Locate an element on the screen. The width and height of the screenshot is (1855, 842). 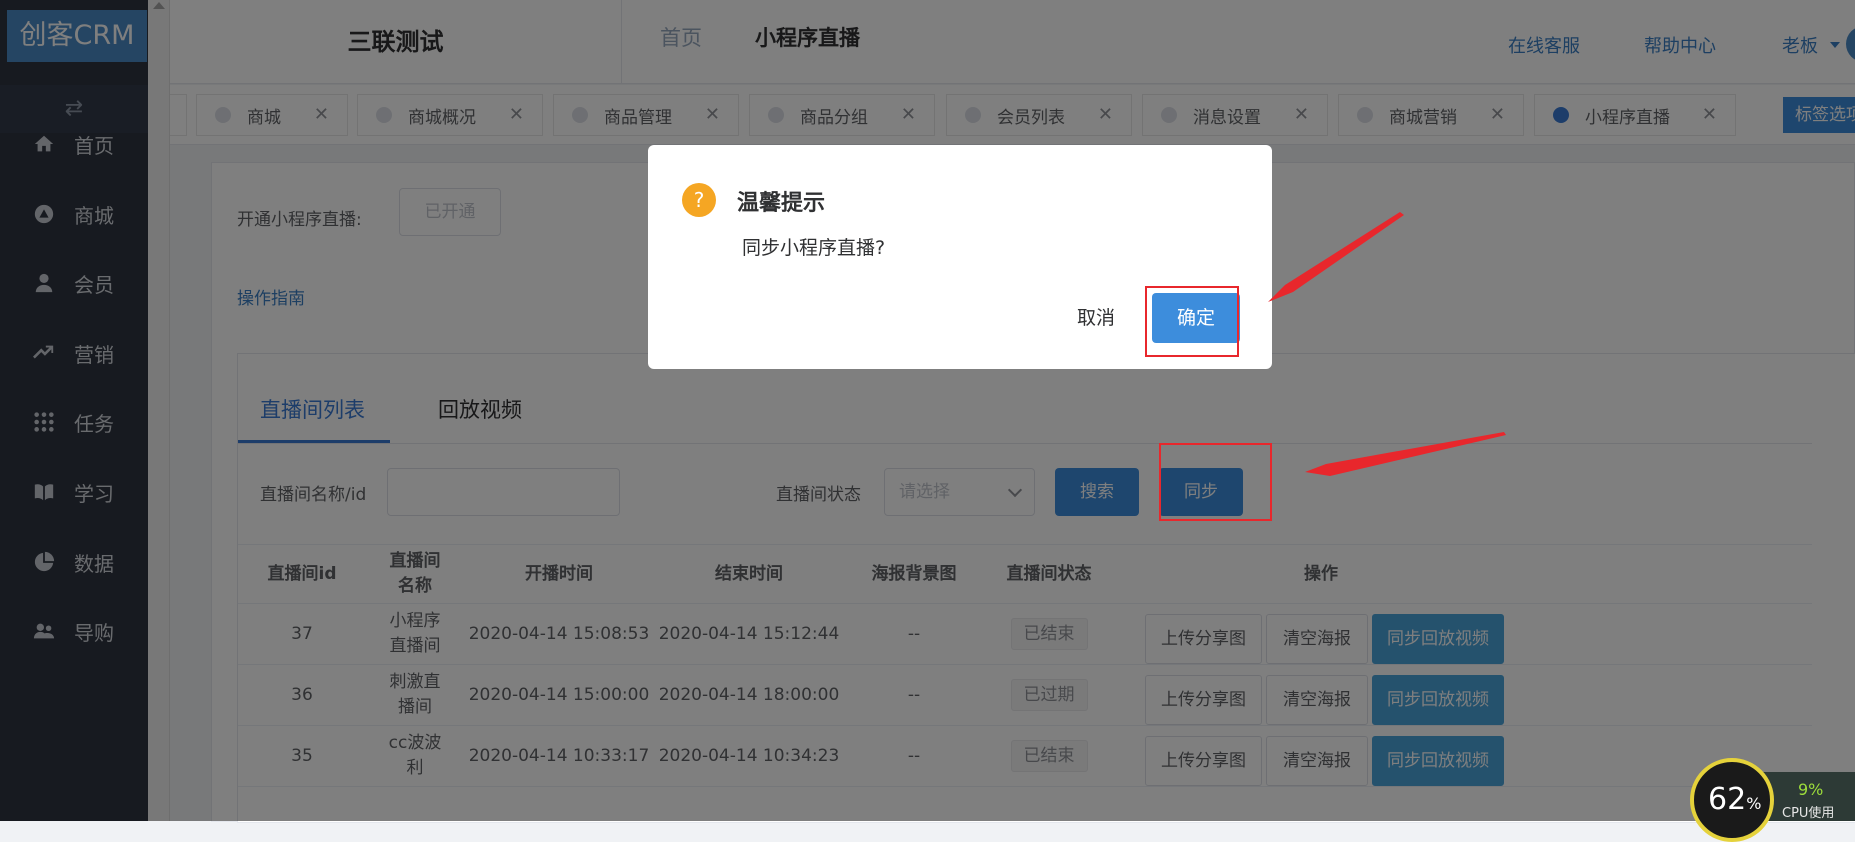
confirm-highlight-box is located at coordinates (1192, 321).